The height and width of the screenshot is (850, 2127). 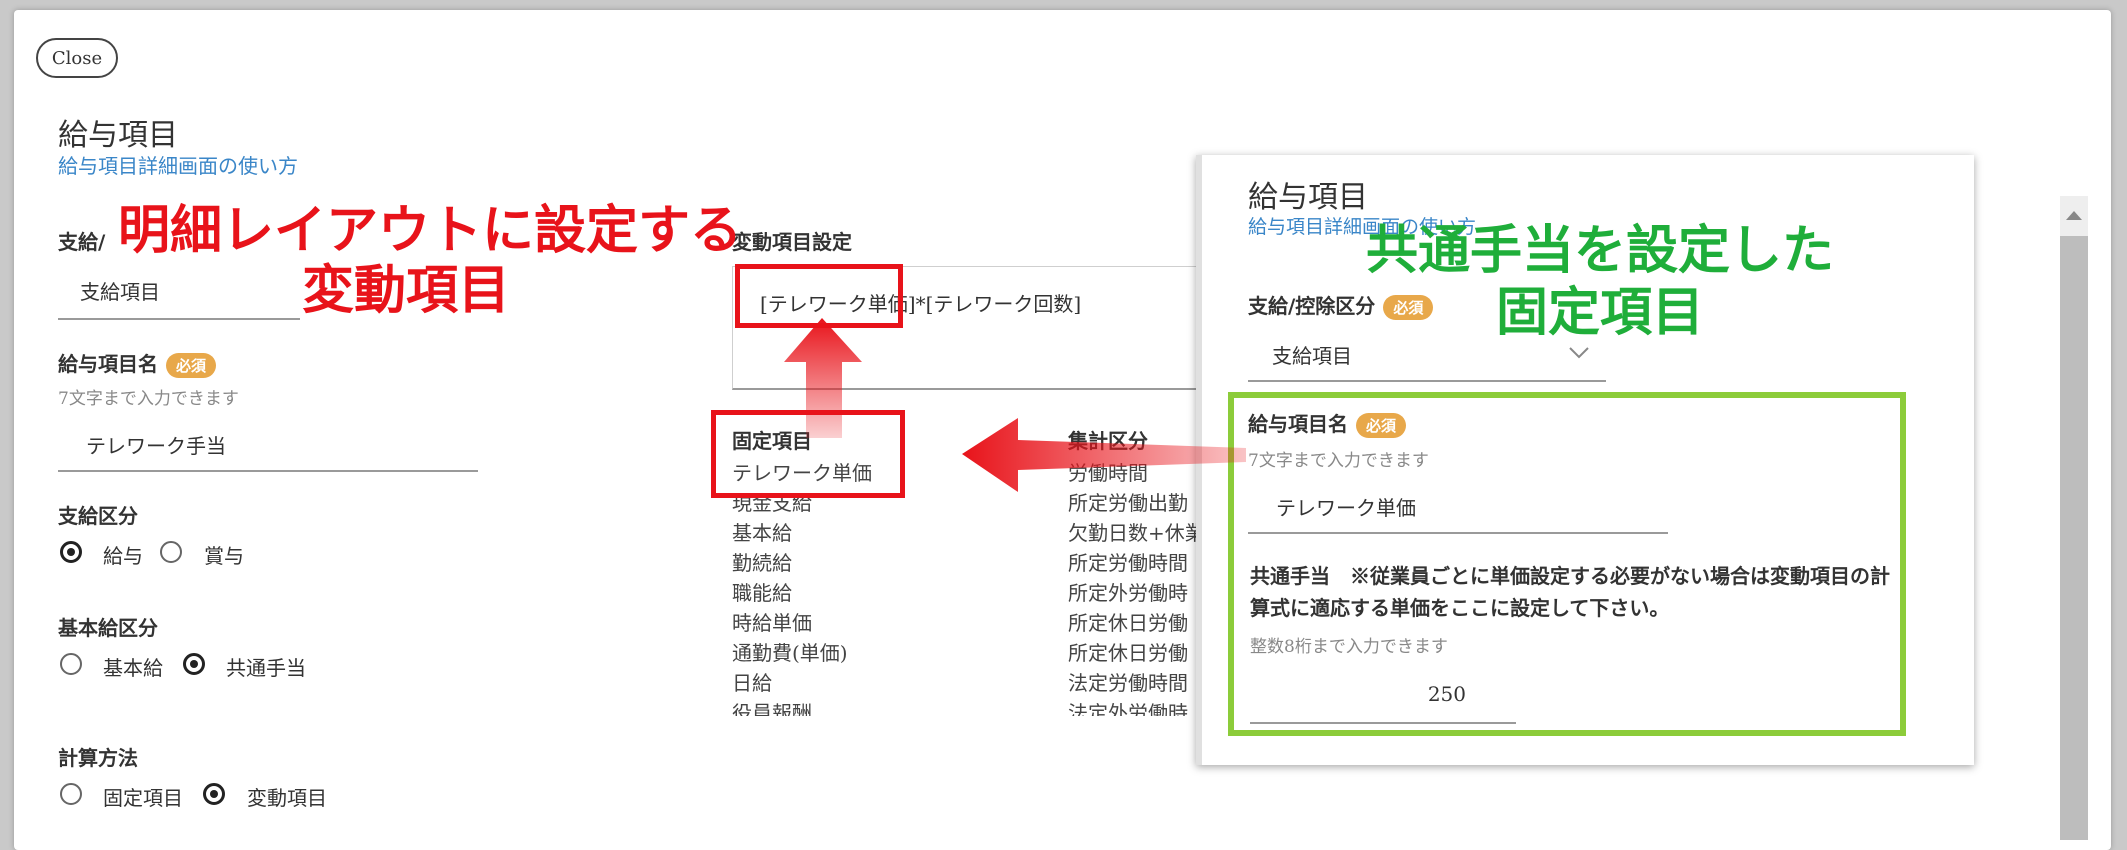 What do you see at coordinates (406, 291) in the screenshot?
I see `annotation-red-line2: 変動項目` at bounding box center [406, 291].